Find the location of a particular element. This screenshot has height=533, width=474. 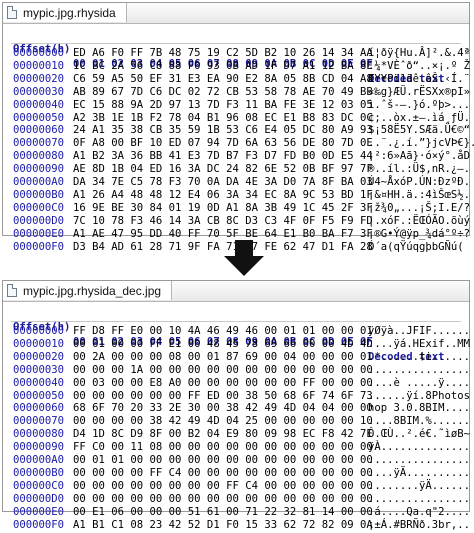

tab-bottom-file: mypic.jpg.rhysida_dec.jpg is located at coordinates (88, 290).